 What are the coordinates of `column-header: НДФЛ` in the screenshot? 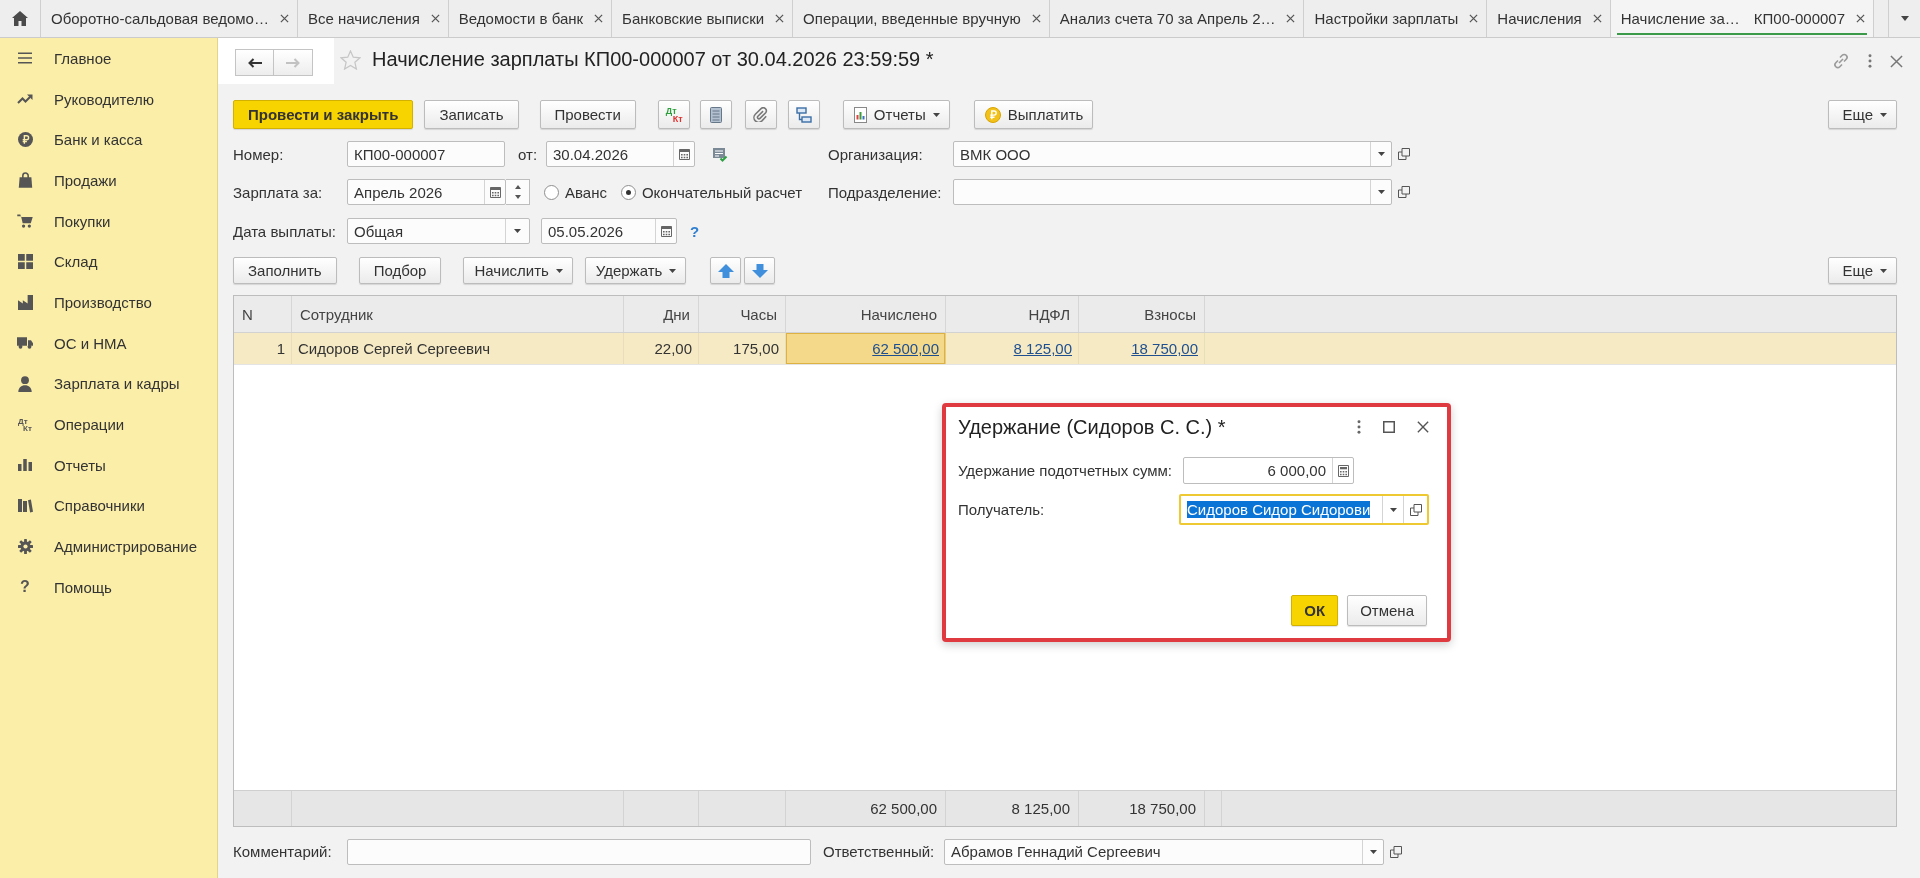 It's located at (1012, 314).